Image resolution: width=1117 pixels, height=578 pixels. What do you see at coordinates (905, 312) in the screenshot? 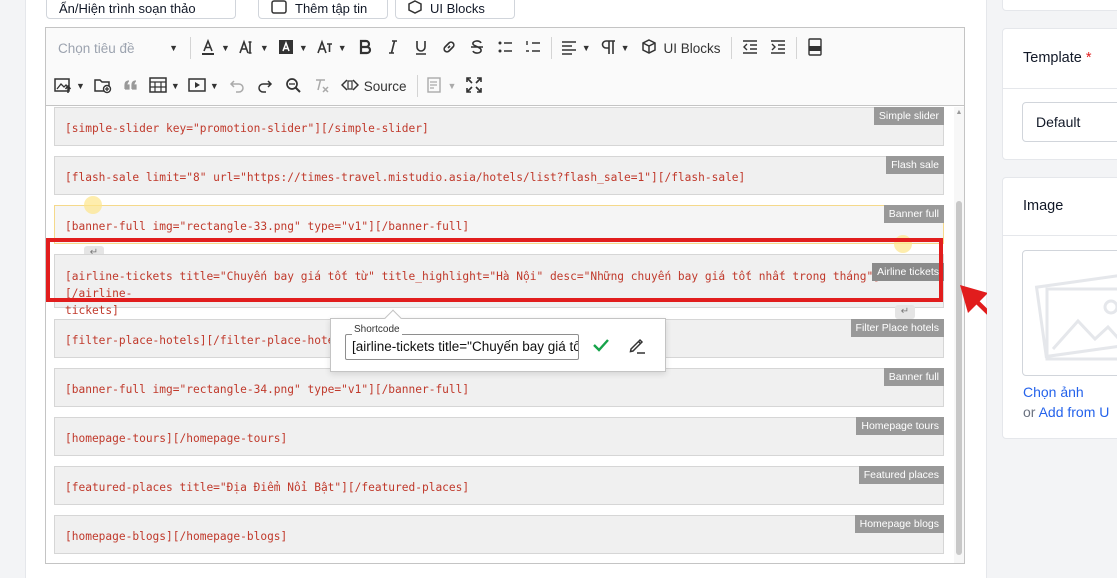
I see `return-icon: ↵` at bounding box center [905, 312].